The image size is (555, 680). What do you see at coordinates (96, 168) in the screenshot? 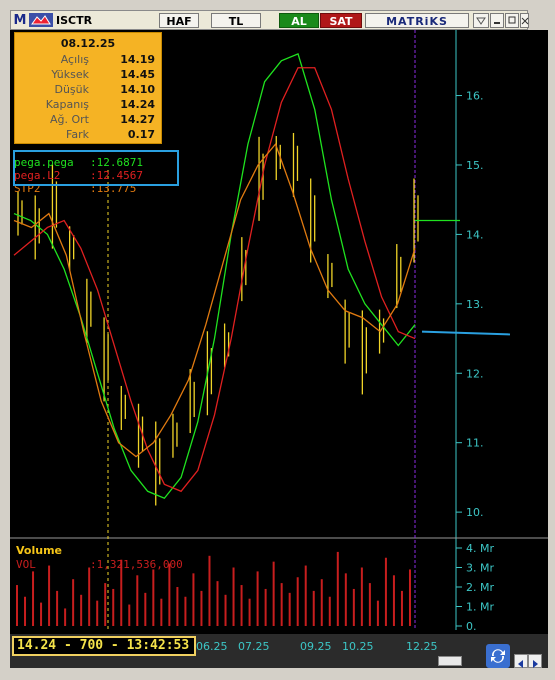
I see `legend-highlight-box` at bounding box center [96, 168].